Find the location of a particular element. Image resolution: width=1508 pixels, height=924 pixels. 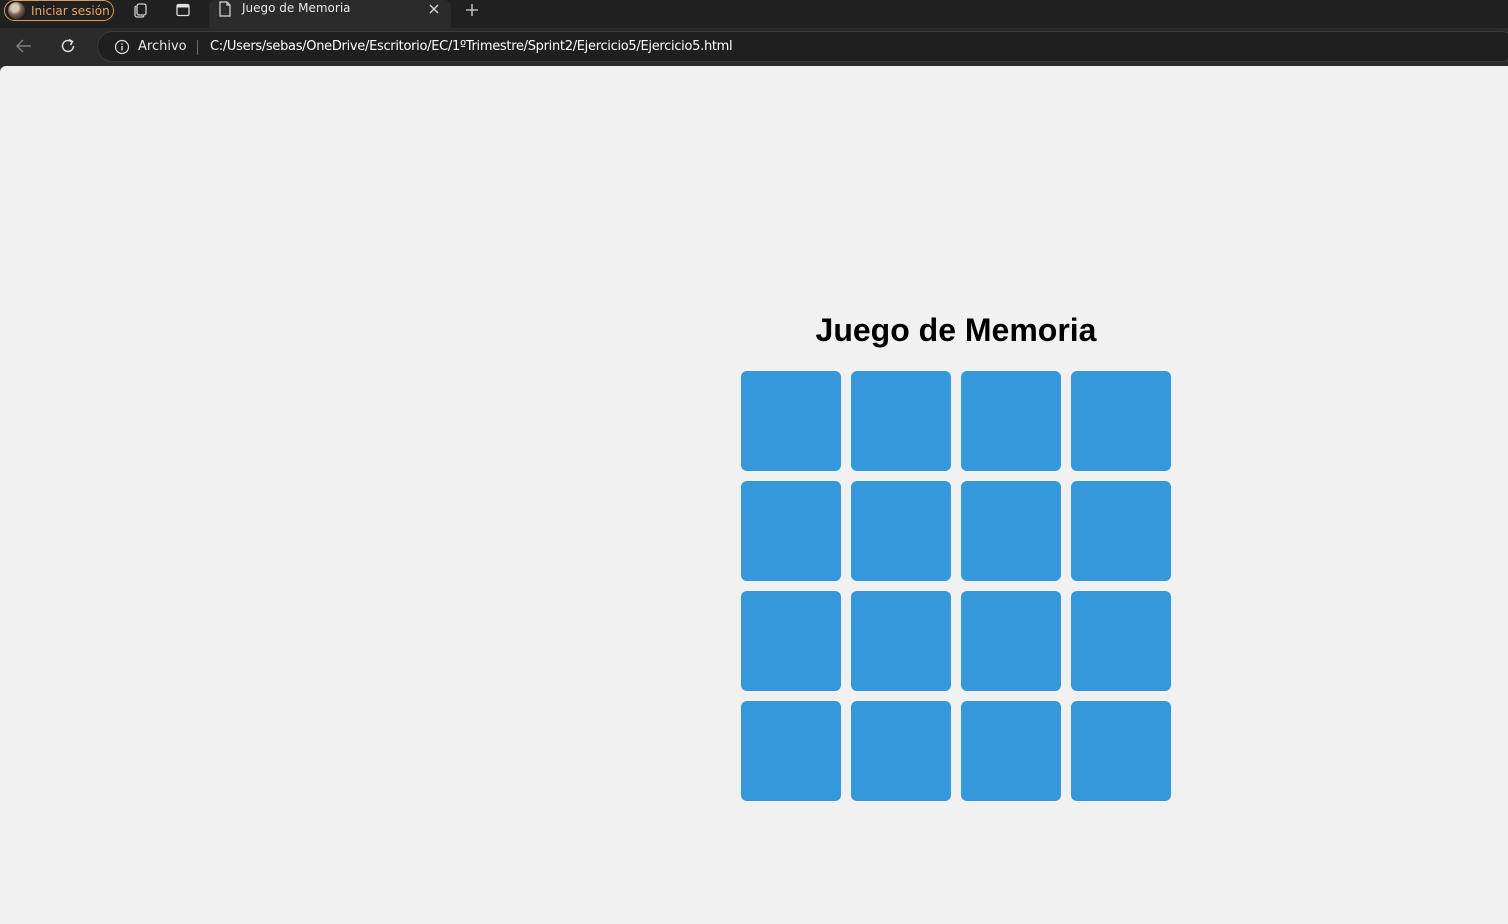

page-title: Juego de Memoria is located at coordinates (956, 330).